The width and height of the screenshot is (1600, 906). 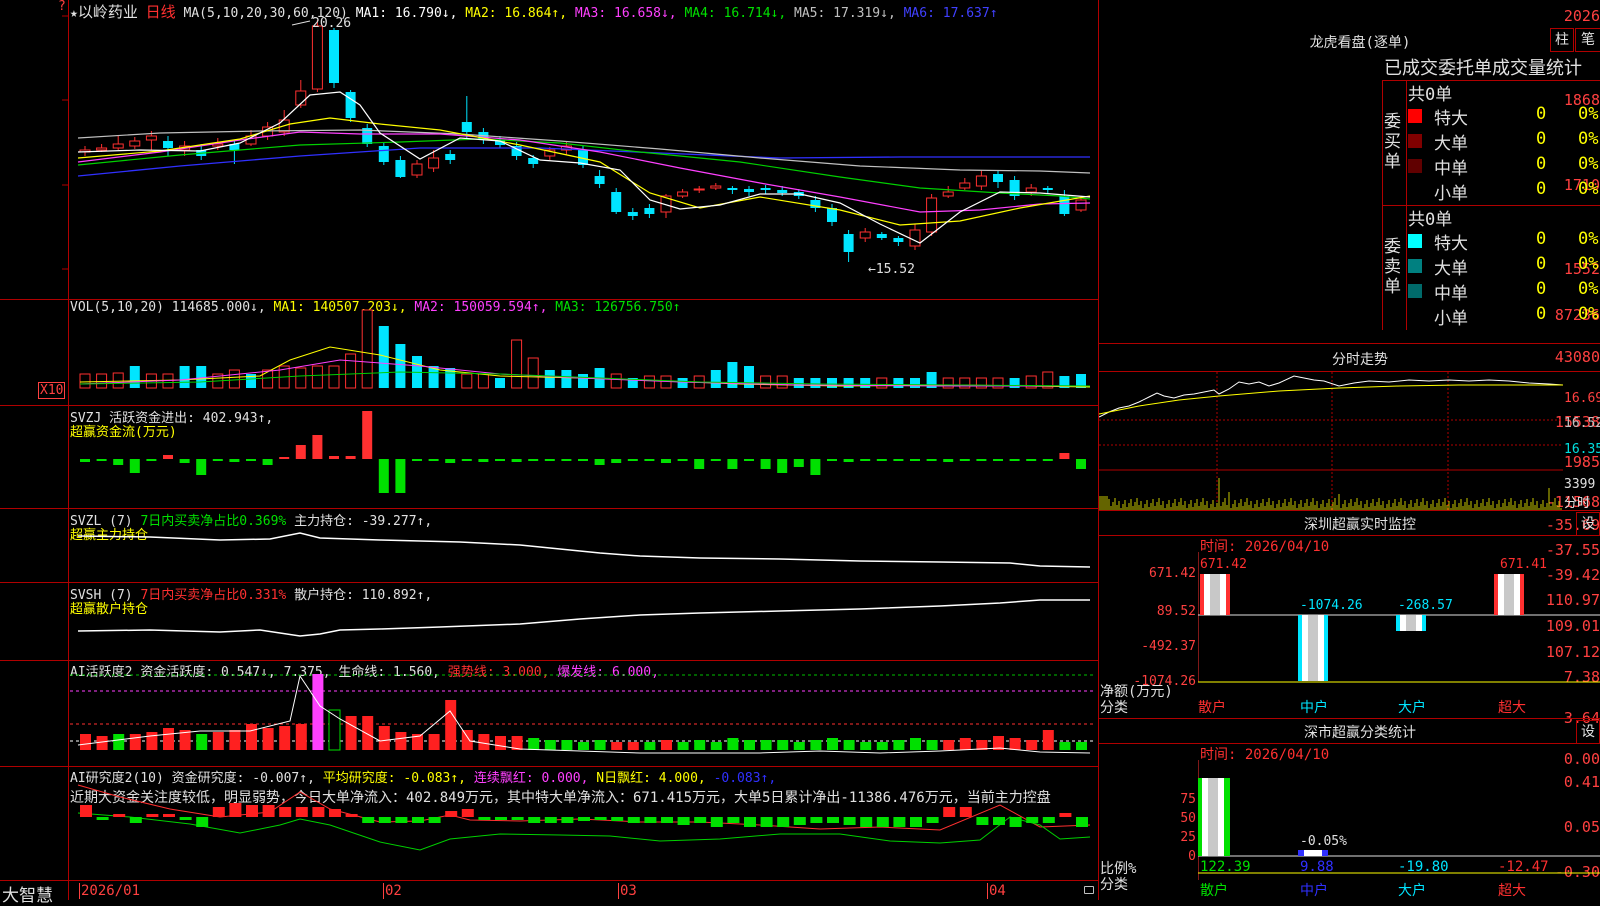 I want to click on class-value: -12.47, so click(x=1523, y=867).